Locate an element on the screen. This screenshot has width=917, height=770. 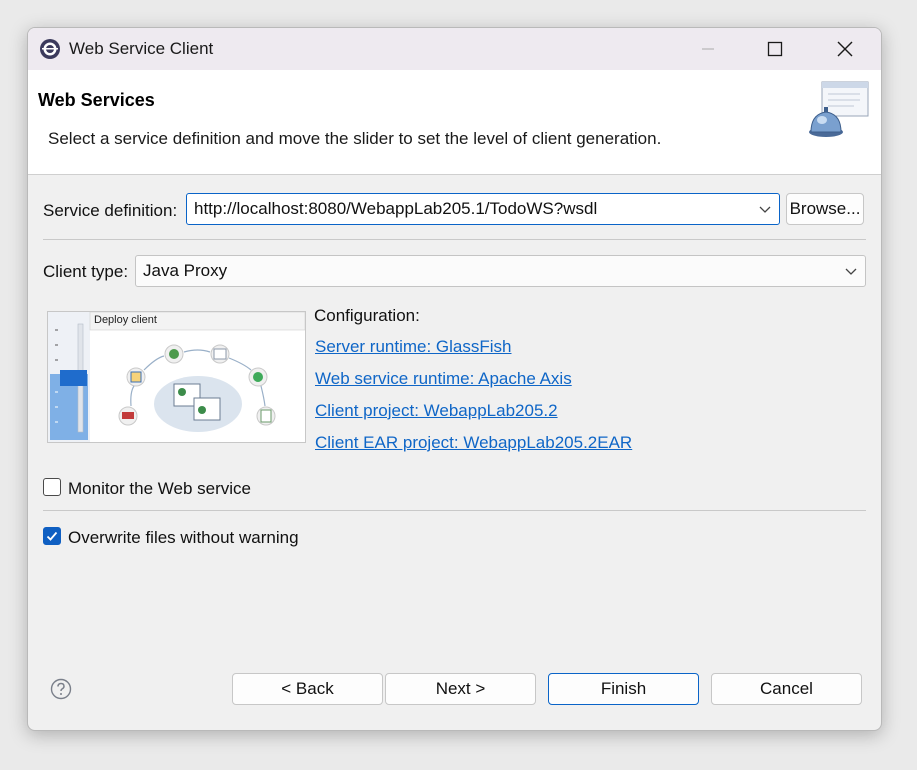
maximize-icon is located at coordinates (775, 49).